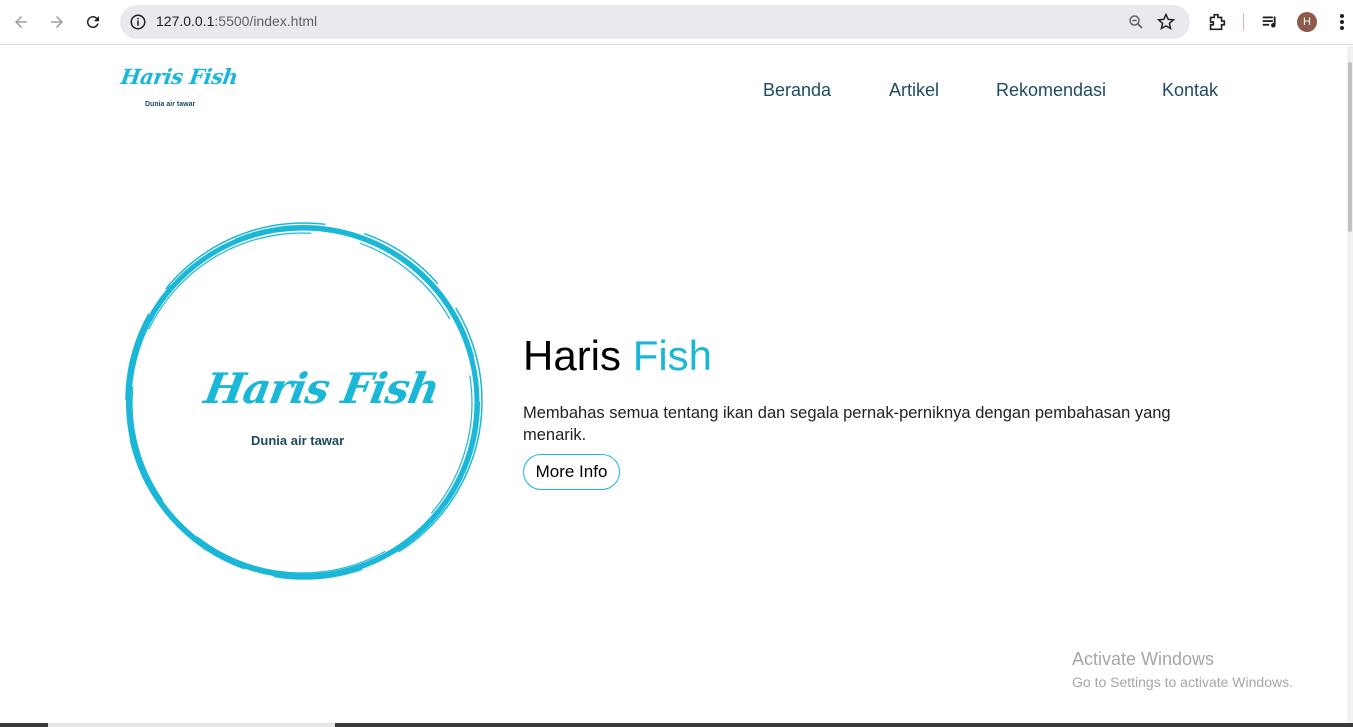  What do you see at coordinates (1136, 22) in the screenshot?
I see `zoom-icon` at bounding box center [1136, 22].